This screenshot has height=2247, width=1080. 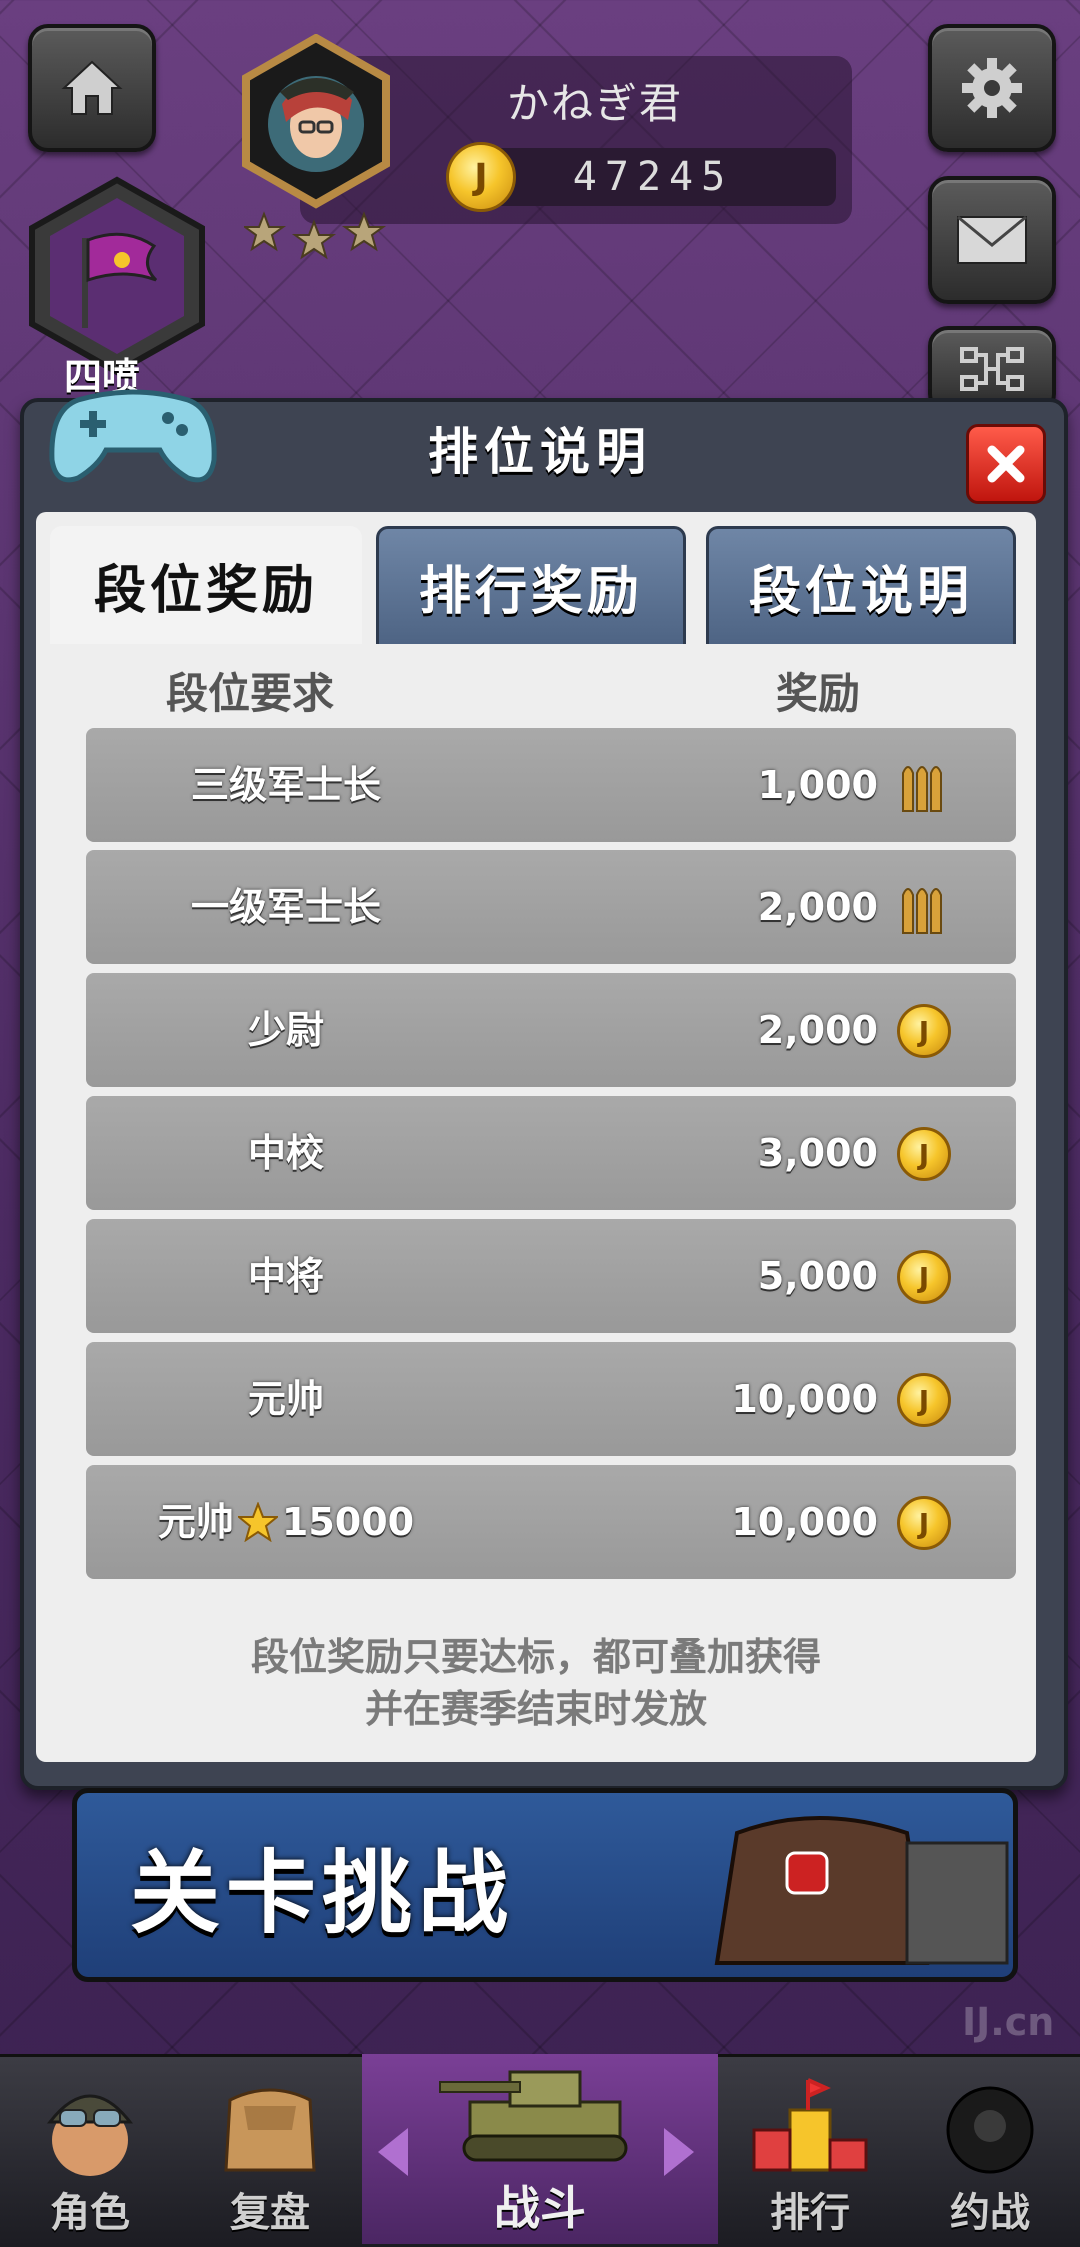 What do you see at coordinates (90, 2135) in the screenshot?
I see `soldier-icon` at bounding box center [90, 2135].